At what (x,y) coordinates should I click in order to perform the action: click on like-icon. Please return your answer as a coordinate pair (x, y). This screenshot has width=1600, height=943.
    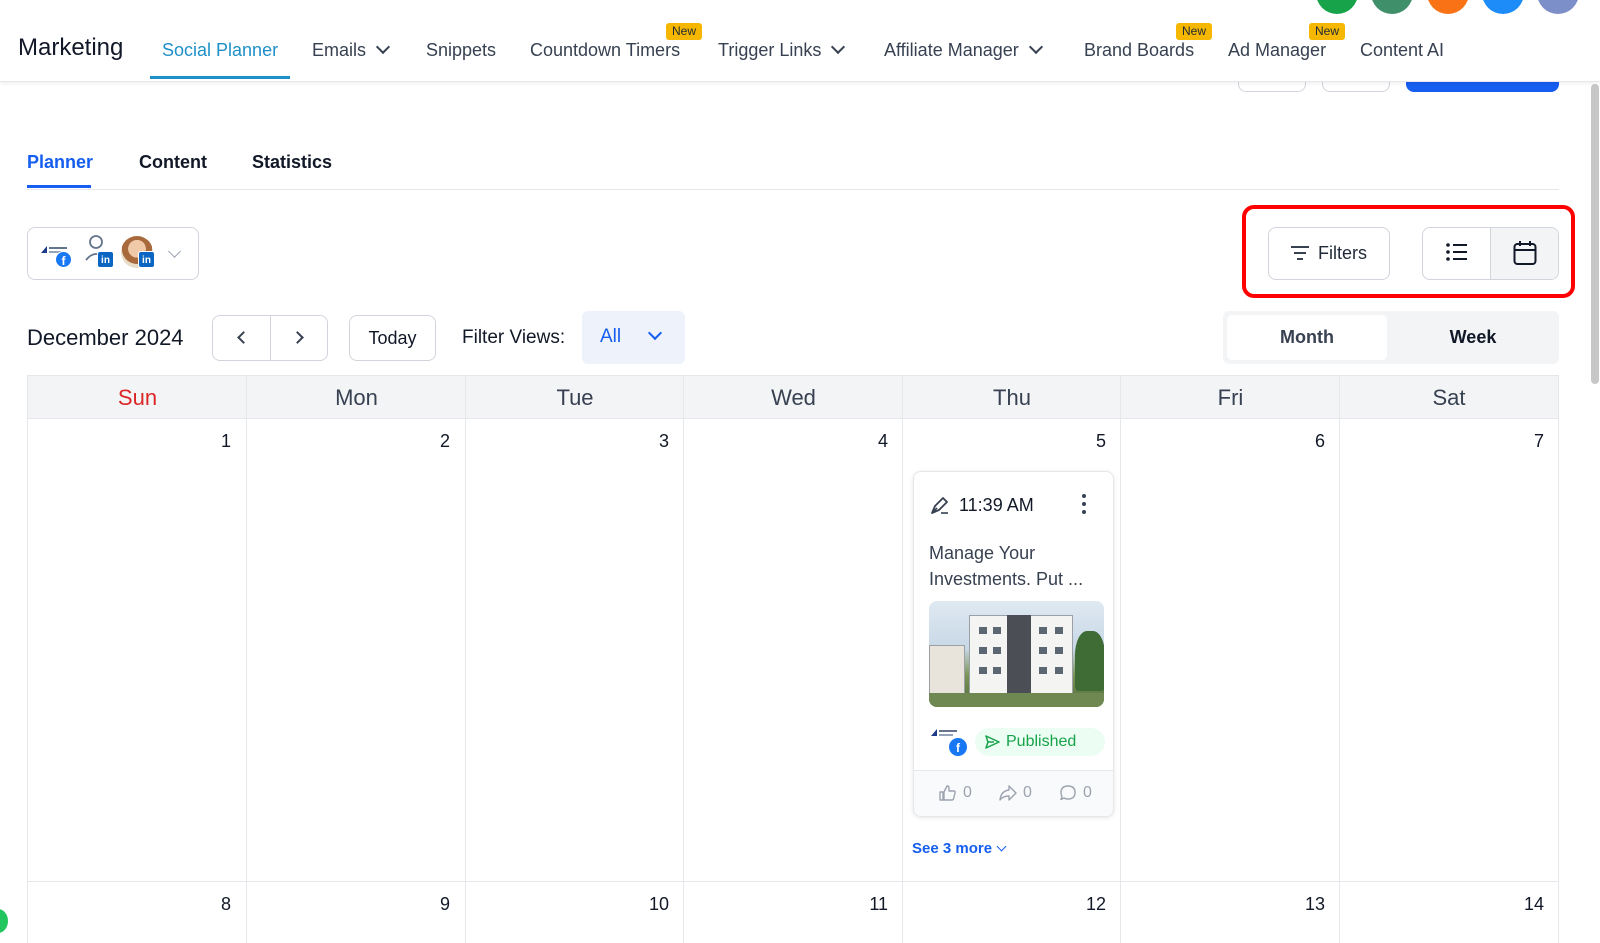
    Looking at the image, I should click on (947, 793).